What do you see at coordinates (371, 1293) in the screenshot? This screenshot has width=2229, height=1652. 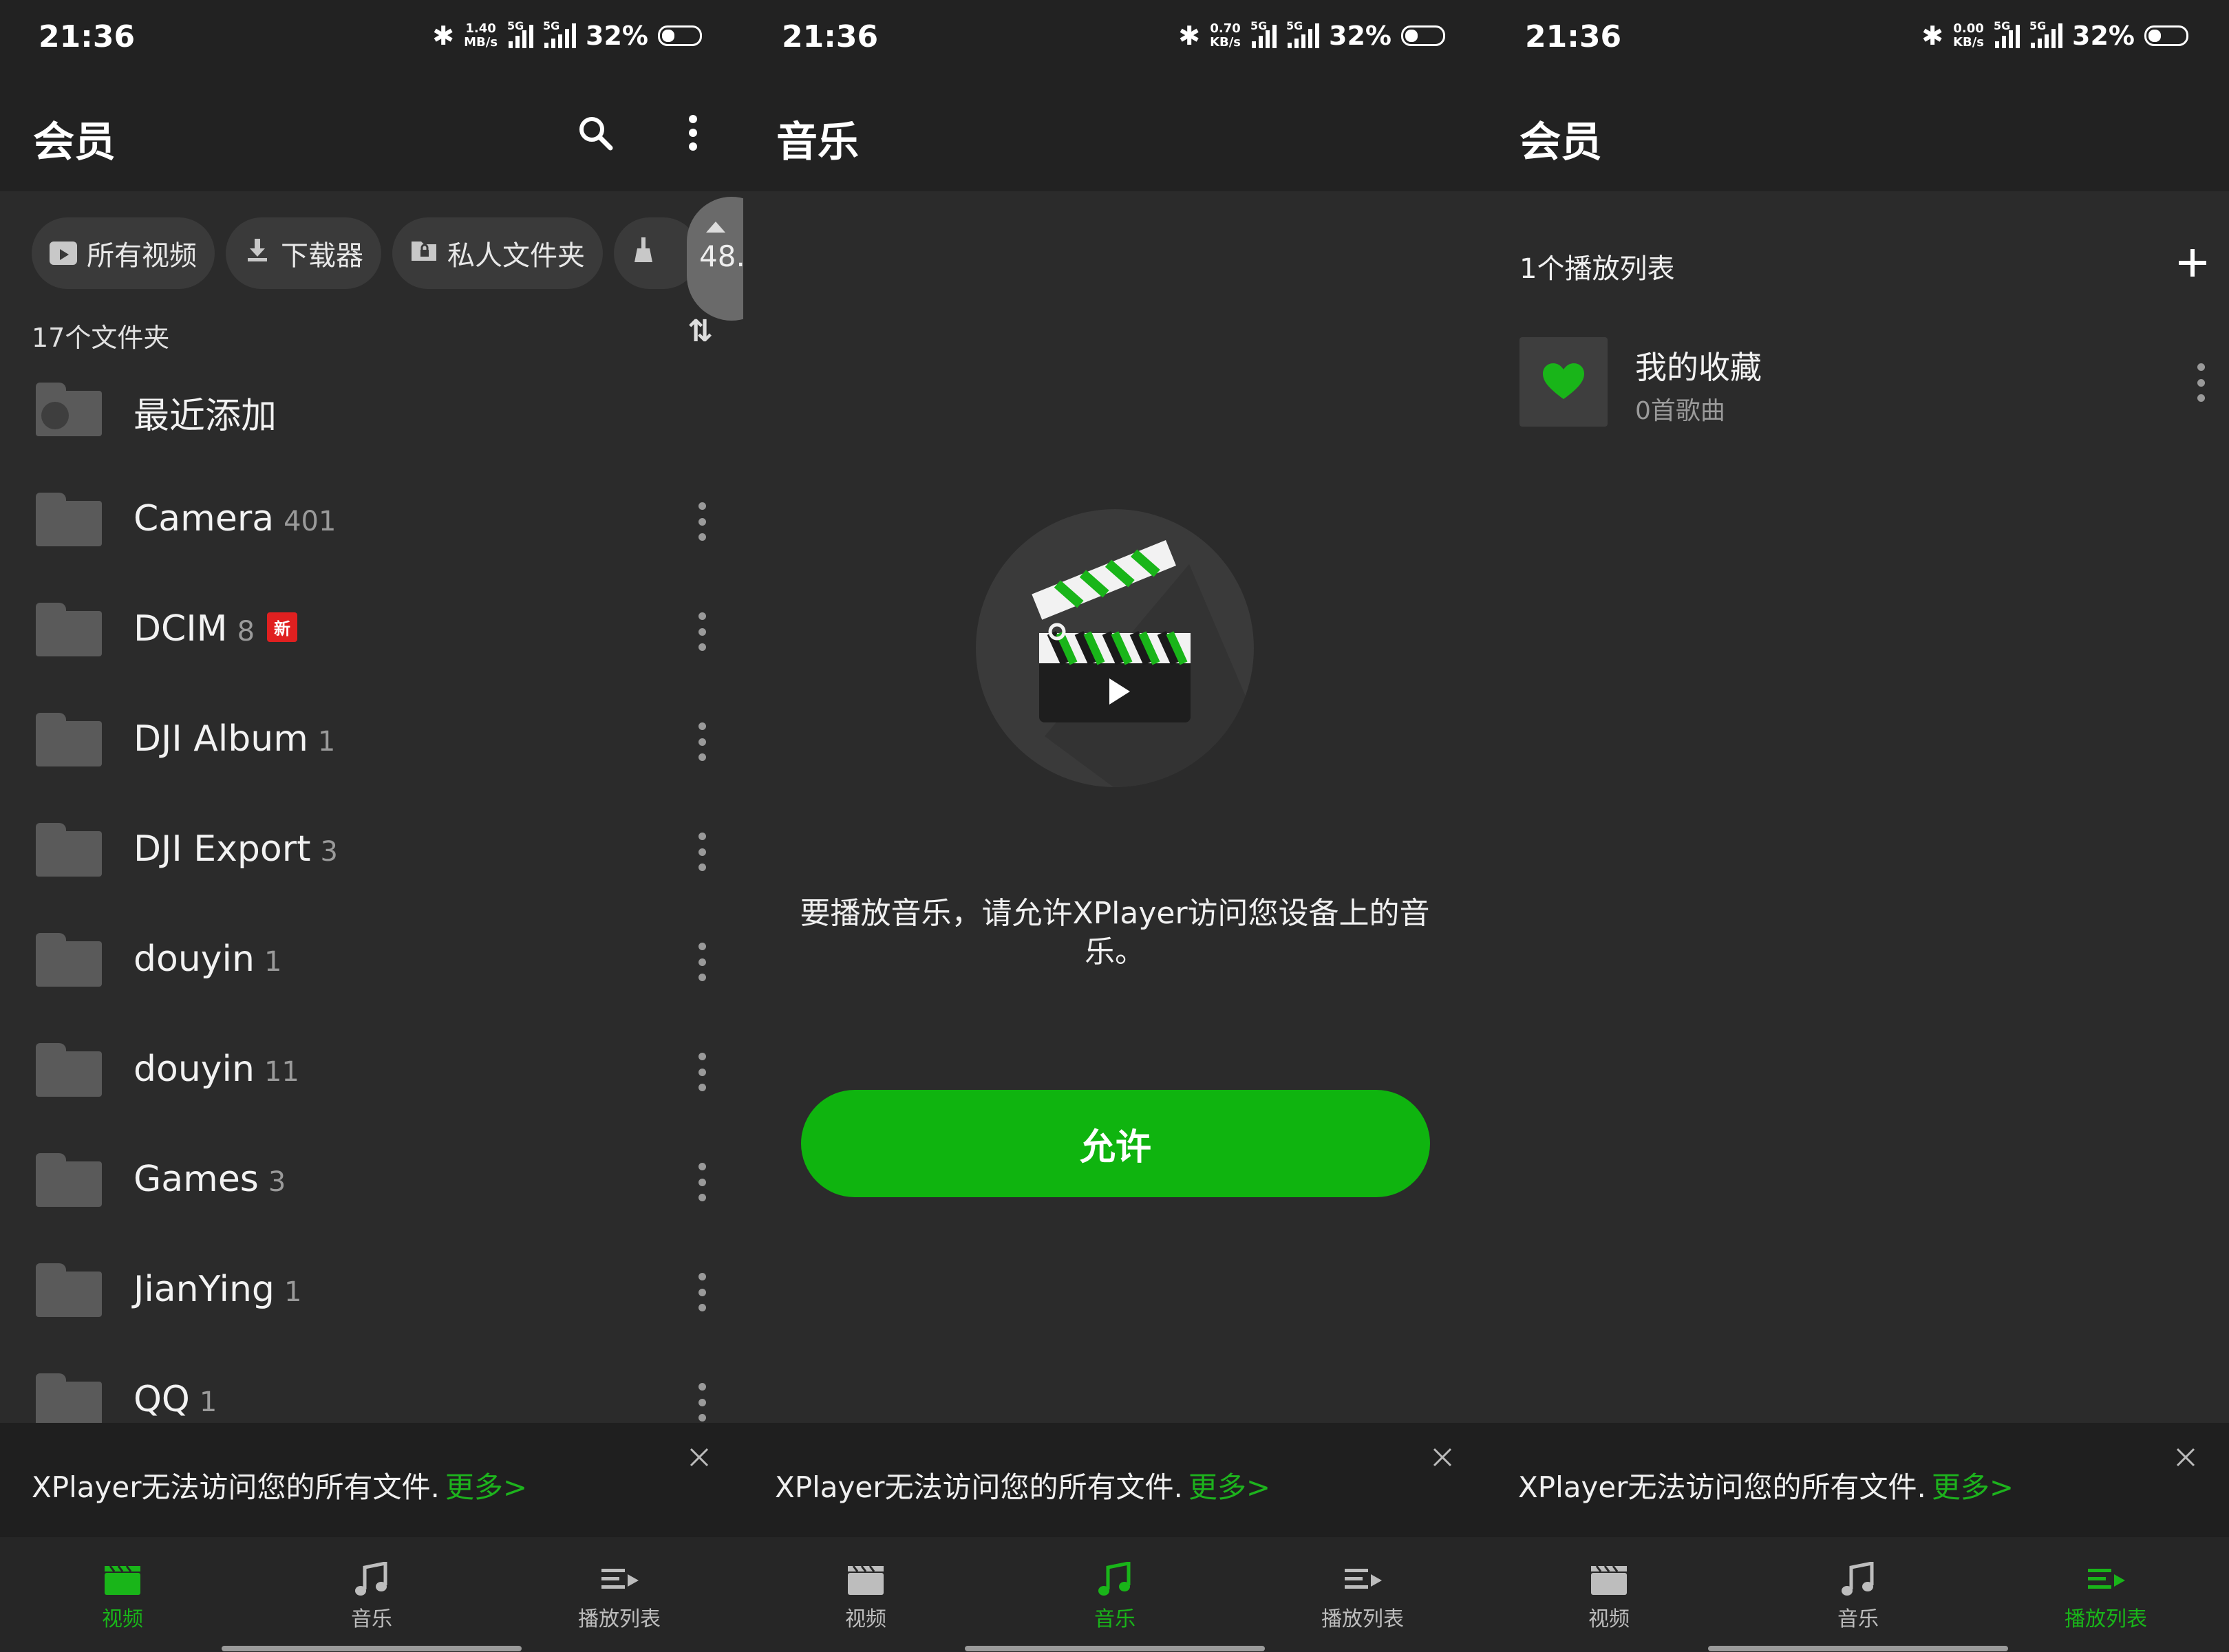 I see `list-item: JianYing 1` at bounding box center [371, 1293].